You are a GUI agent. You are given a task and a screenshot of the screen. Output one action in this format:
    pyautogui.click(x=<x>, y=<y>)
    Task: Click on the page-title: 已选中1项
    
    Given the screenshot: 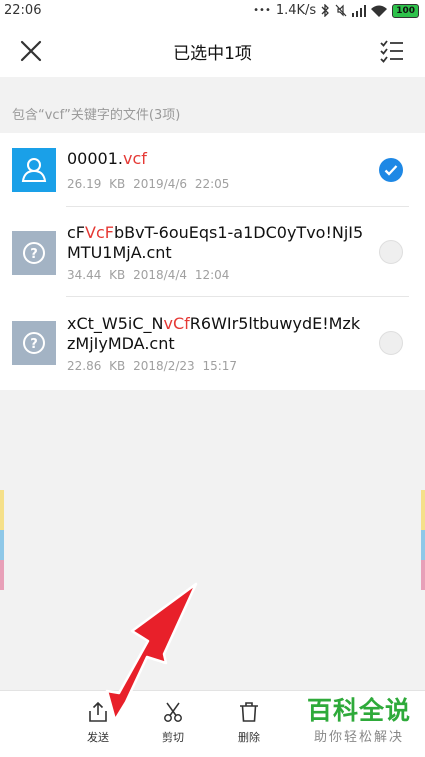 What is the action you would take?
    pyautogui.click(x=212, y=54)
    